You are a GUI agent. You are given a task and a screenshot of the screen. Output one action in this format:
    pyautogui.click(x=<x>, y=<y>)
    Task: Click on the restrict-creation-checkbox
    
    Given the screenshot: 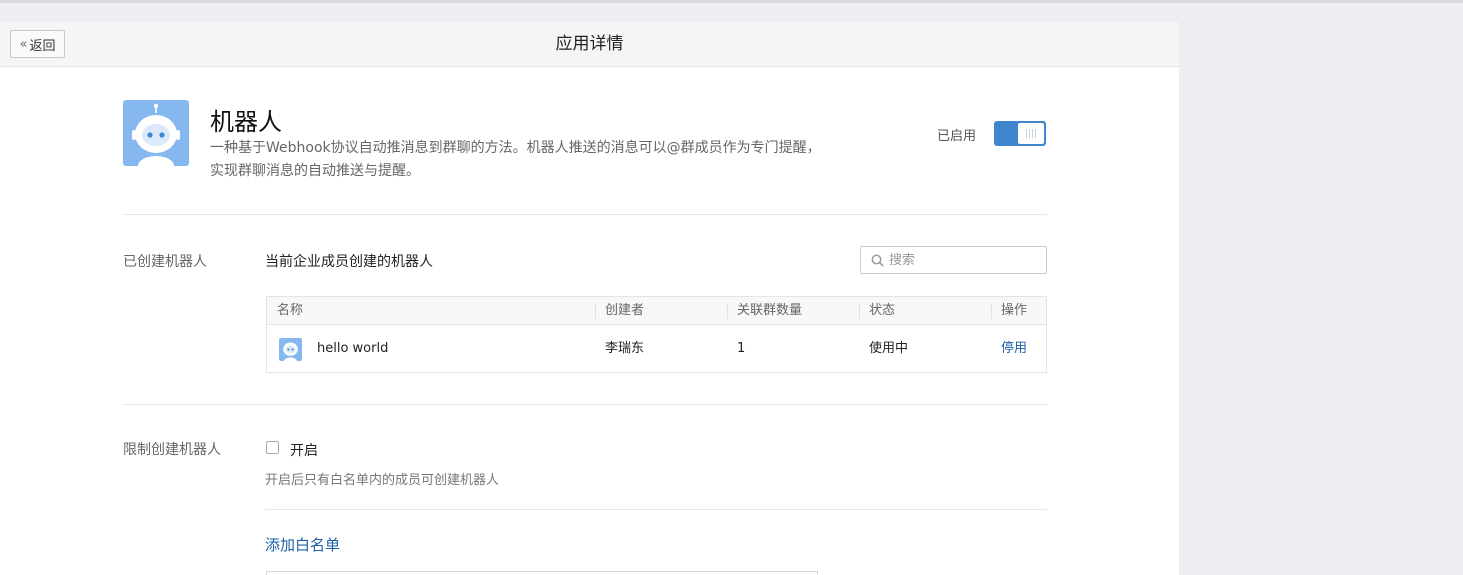 What is the action you would take?
    pyautogui.click(x=272, y=447)
    